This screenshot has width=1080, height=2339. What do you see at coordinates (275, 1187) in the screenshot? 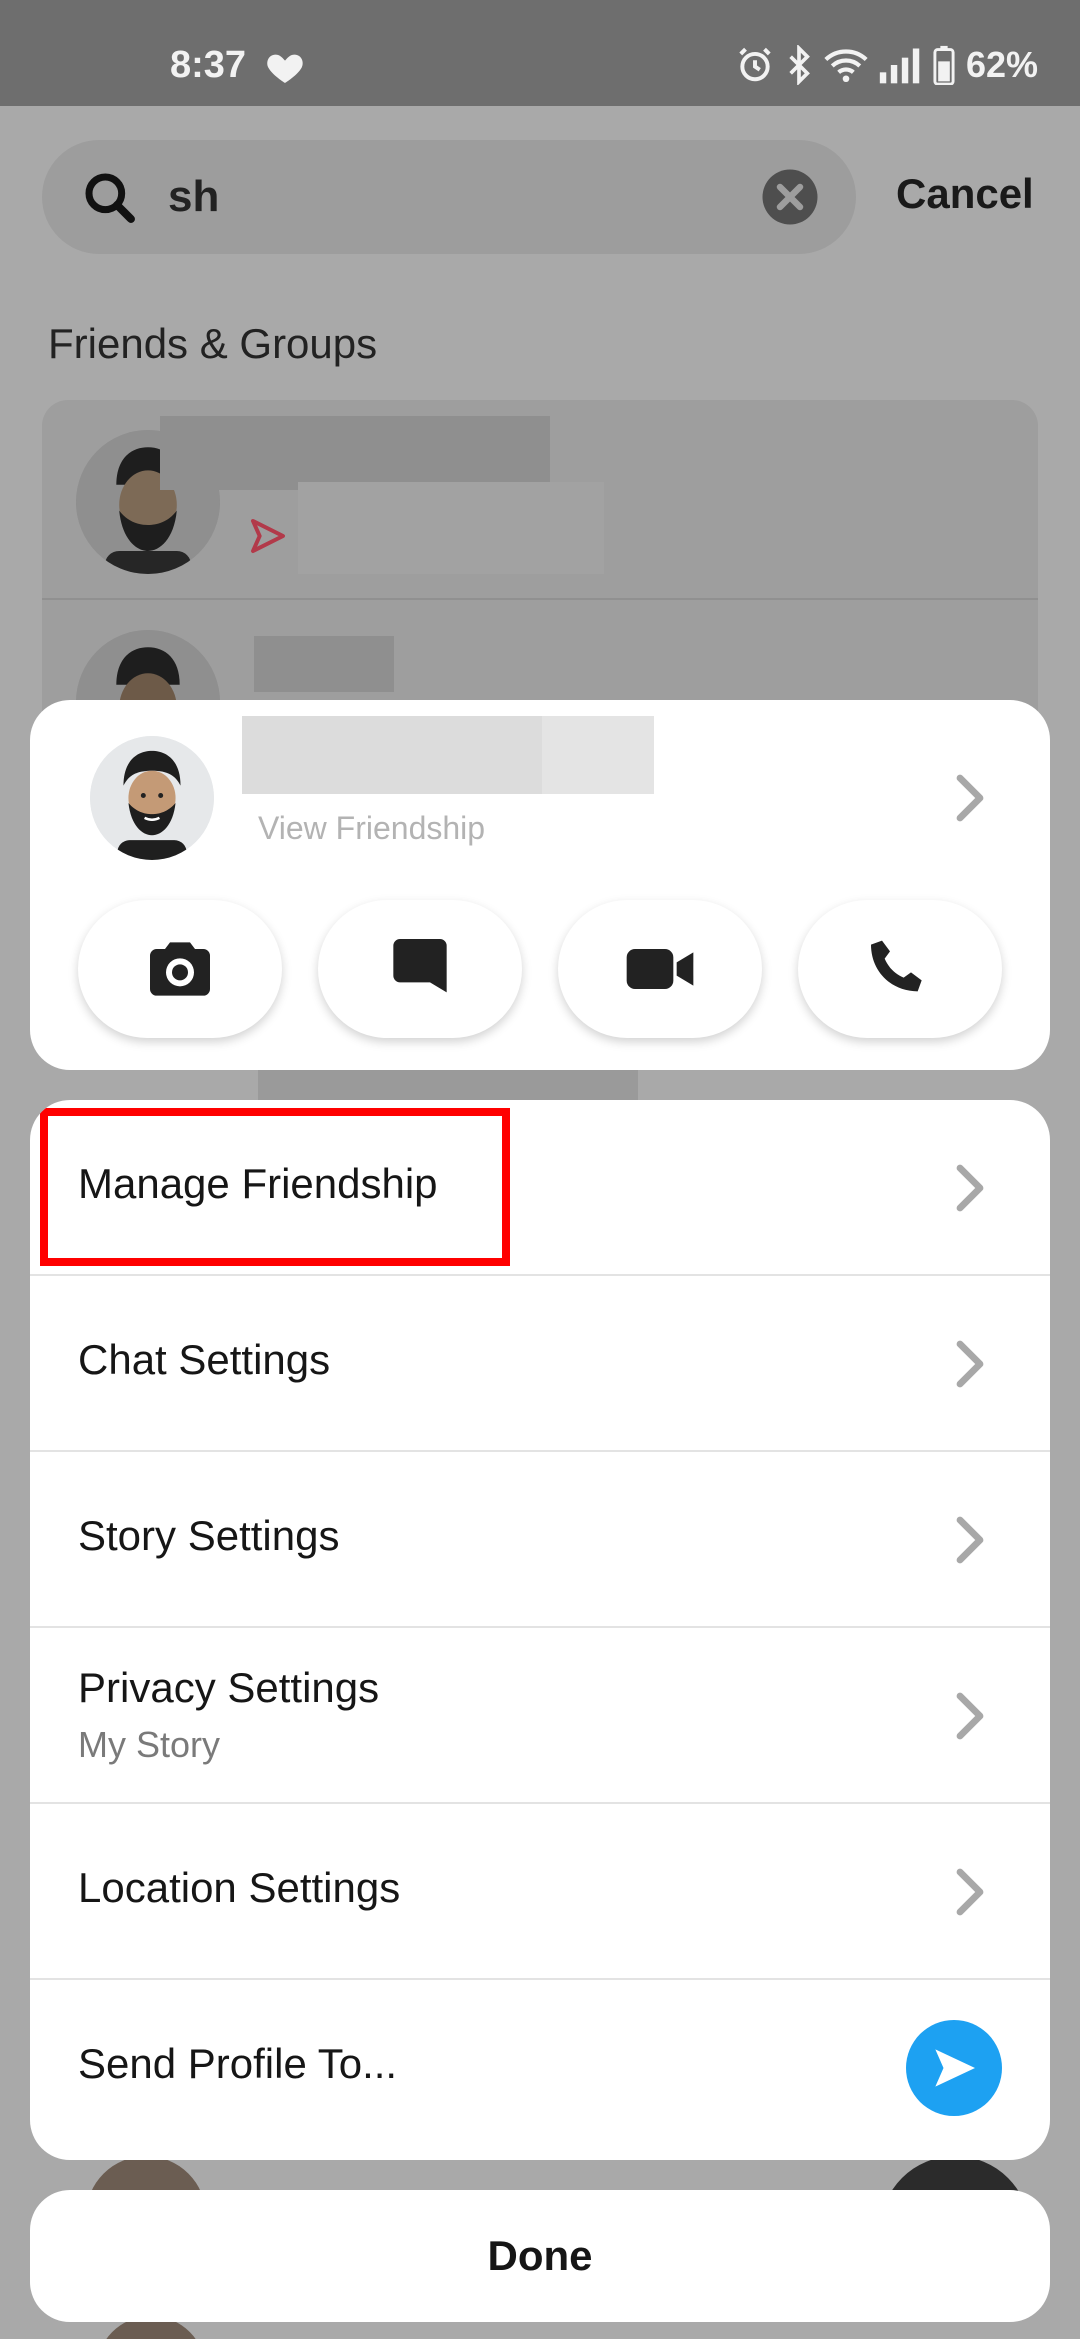
I see `highlight-box` at bounding box center [275, 1187].